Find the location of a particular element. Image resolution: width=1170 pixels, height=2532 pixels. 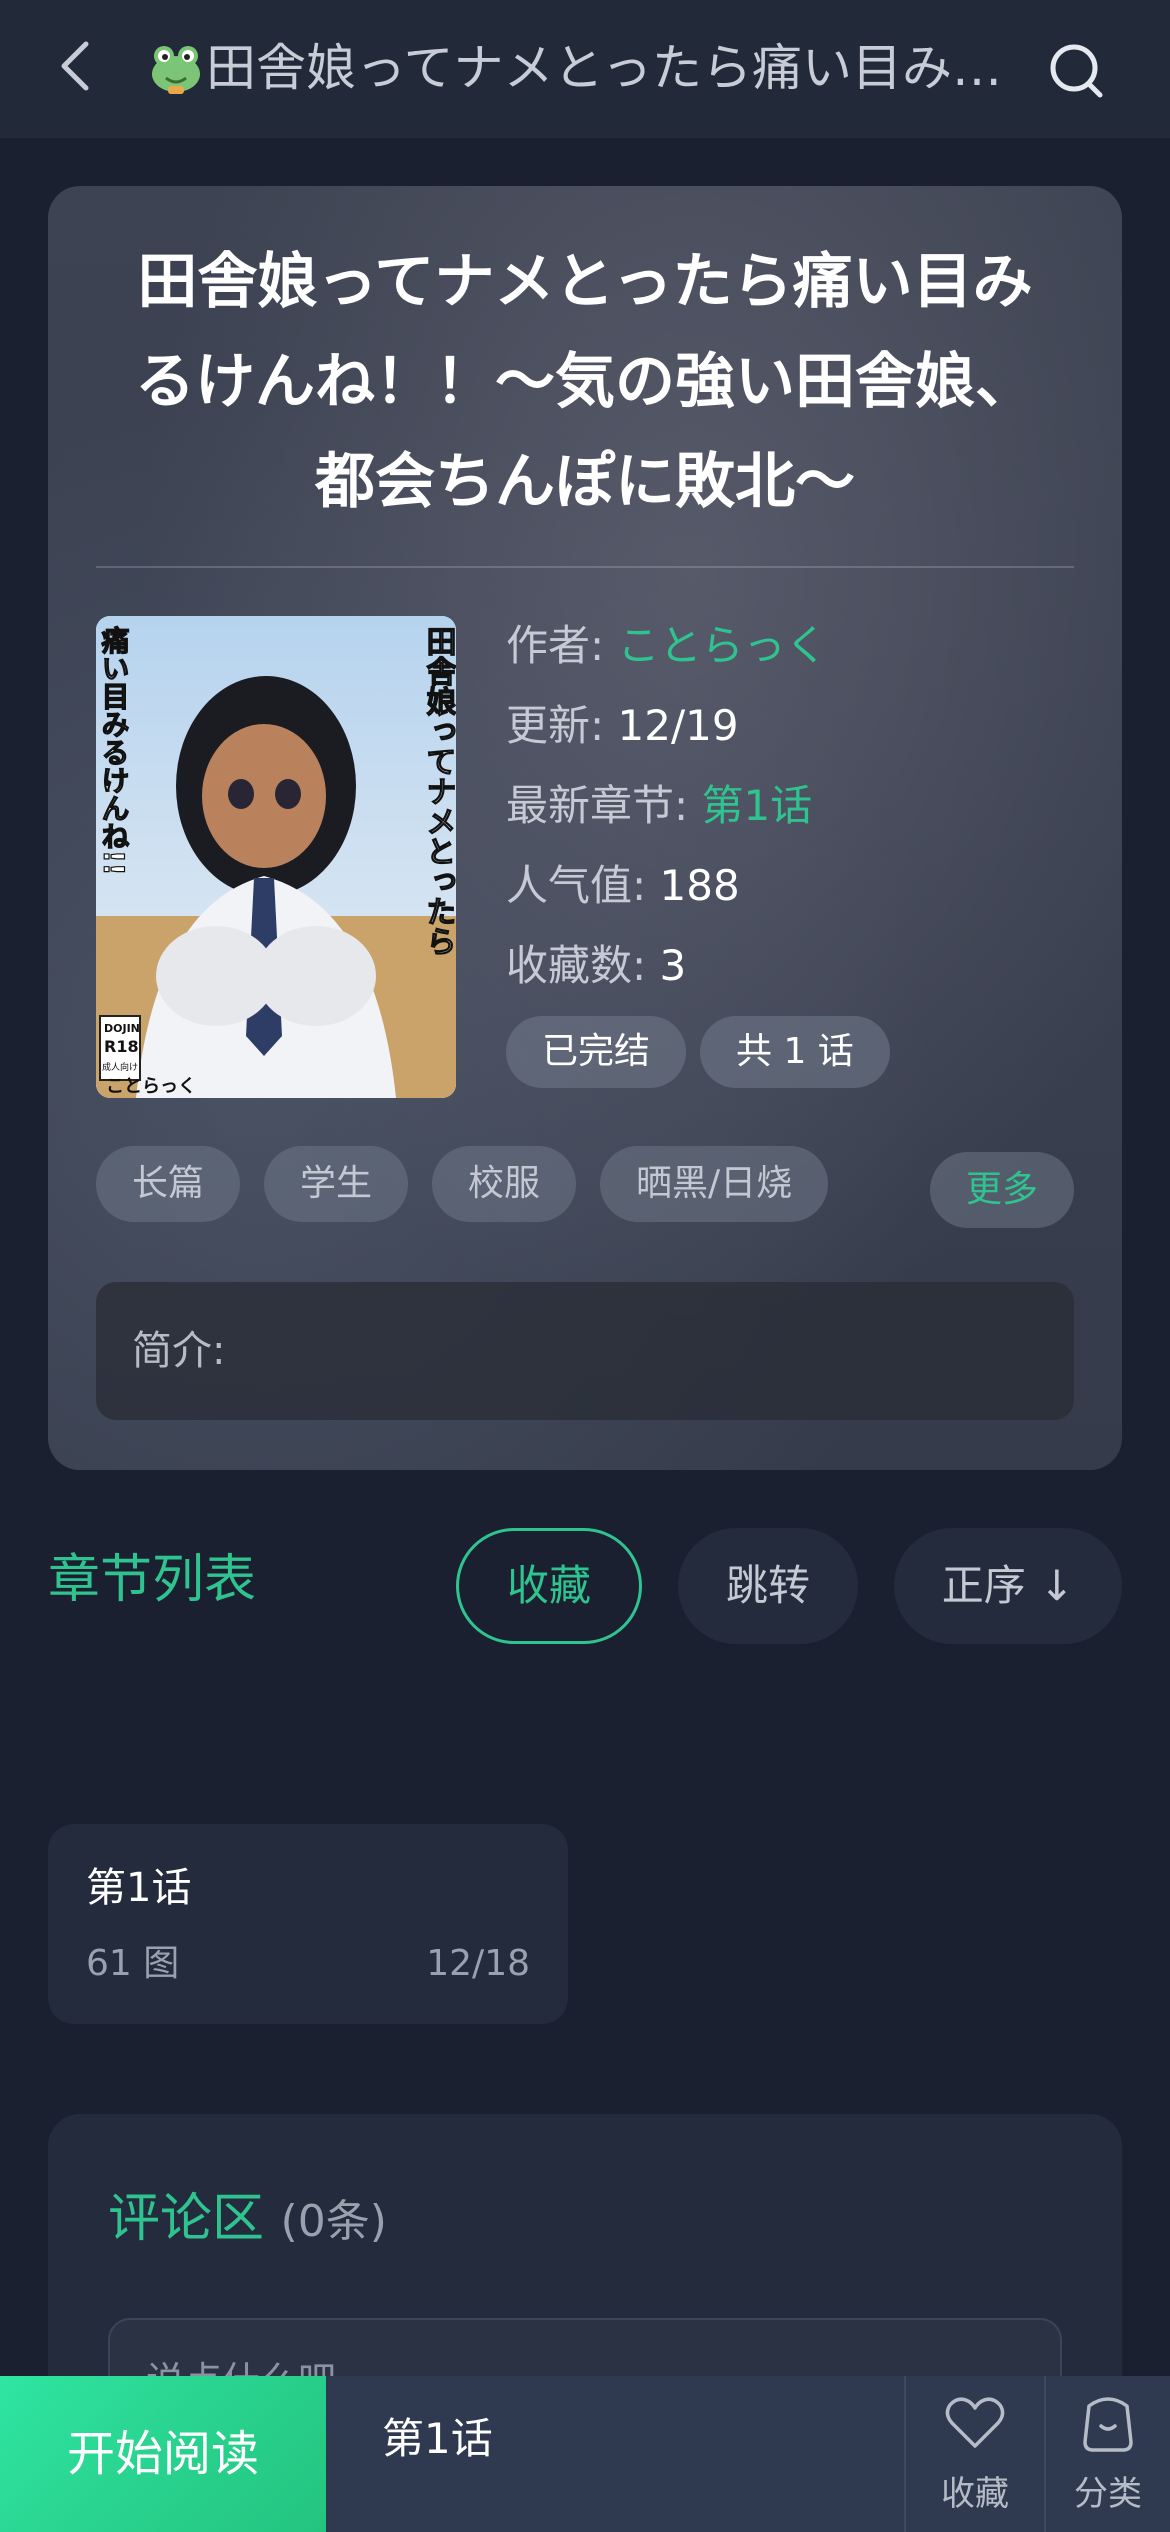

bottom-favorite-label: 收藏 is located at coordinates (975, 2494).